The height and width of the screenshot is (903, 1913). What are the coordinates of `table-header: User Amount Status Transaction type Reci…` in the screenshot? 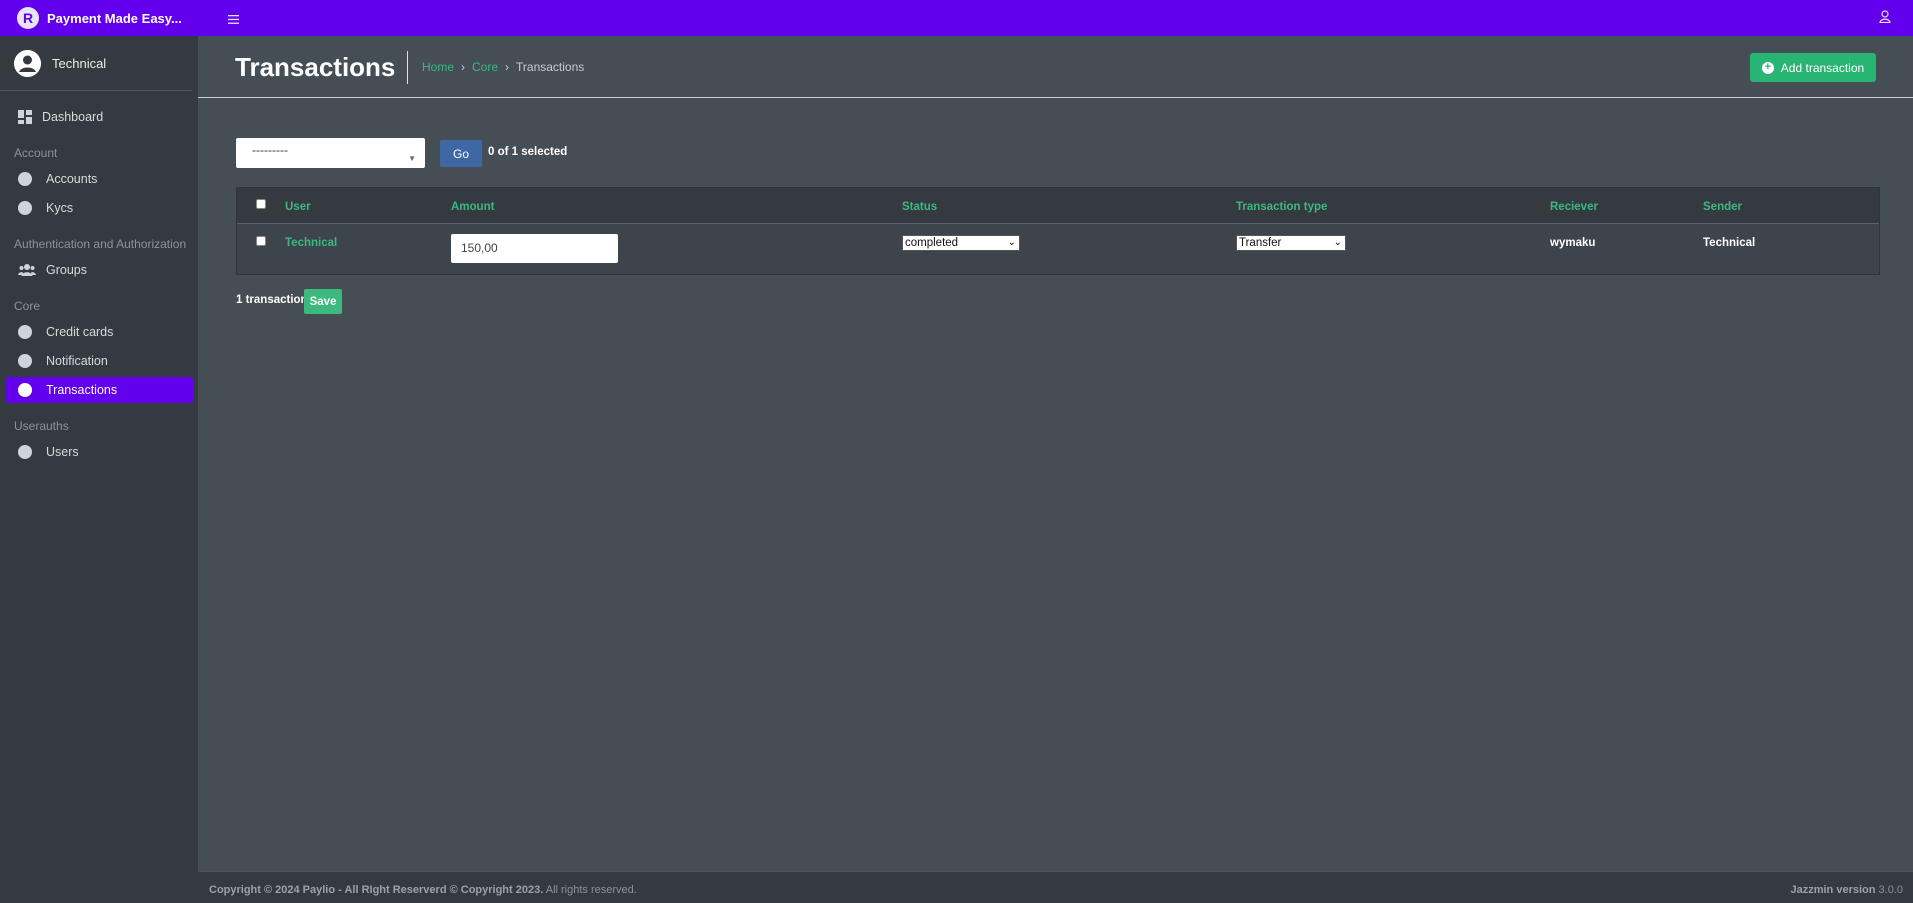 It's located at (1058, 206).